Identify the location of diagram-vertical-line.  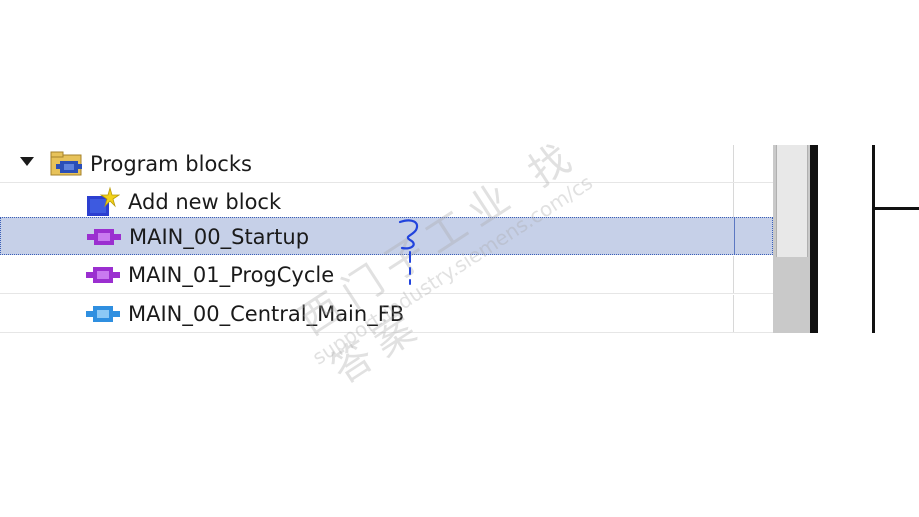
(873, 239).